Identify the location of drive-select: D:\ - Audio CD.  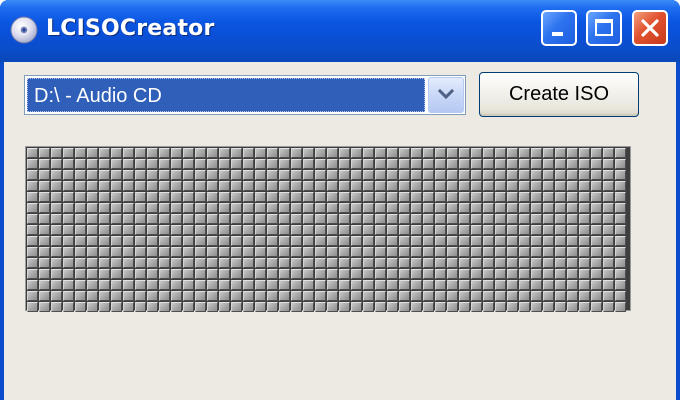
(245, 95).